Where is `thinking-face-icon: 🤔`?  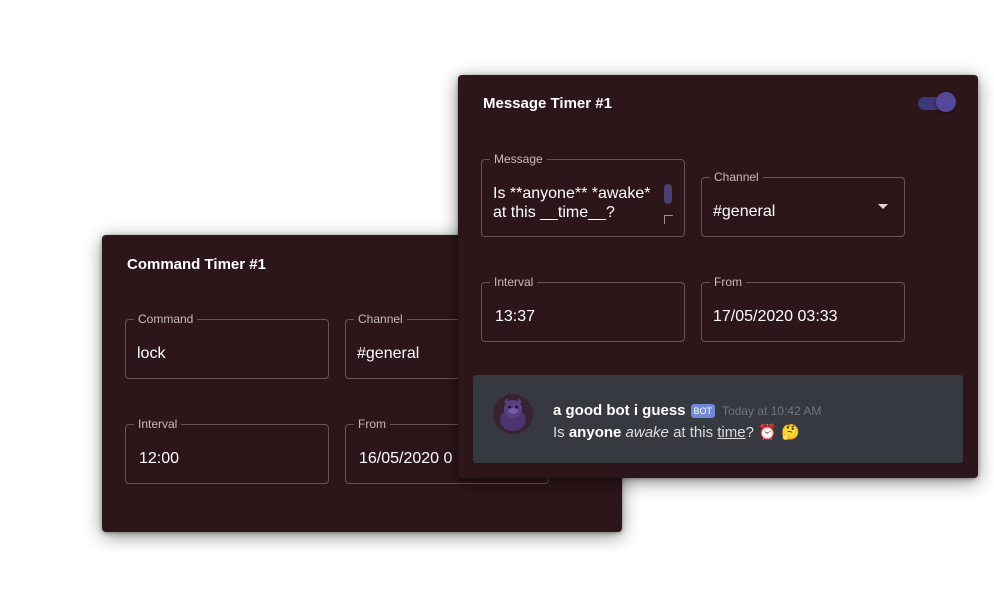 thinking-face-icon: 🤔 is located at coordinates (790, 432).